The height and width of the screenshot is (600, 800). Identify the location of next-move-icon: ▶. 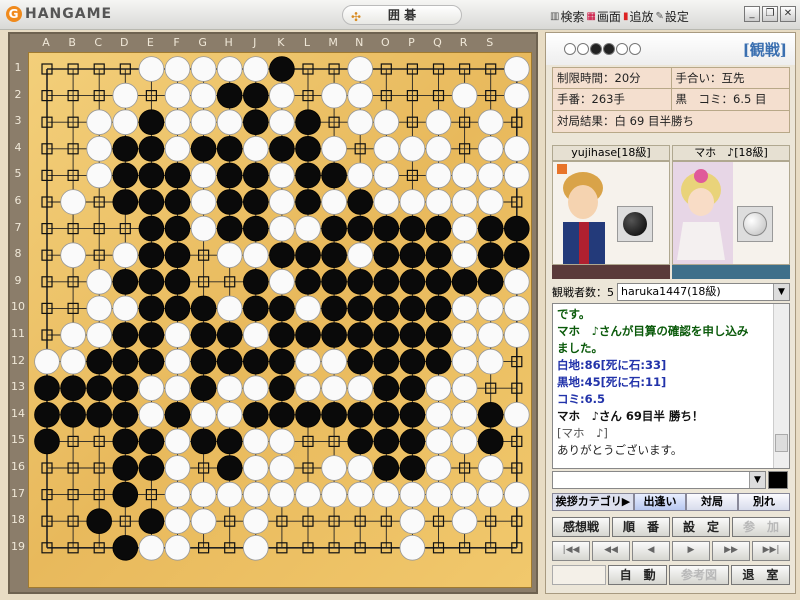
(691, 551).